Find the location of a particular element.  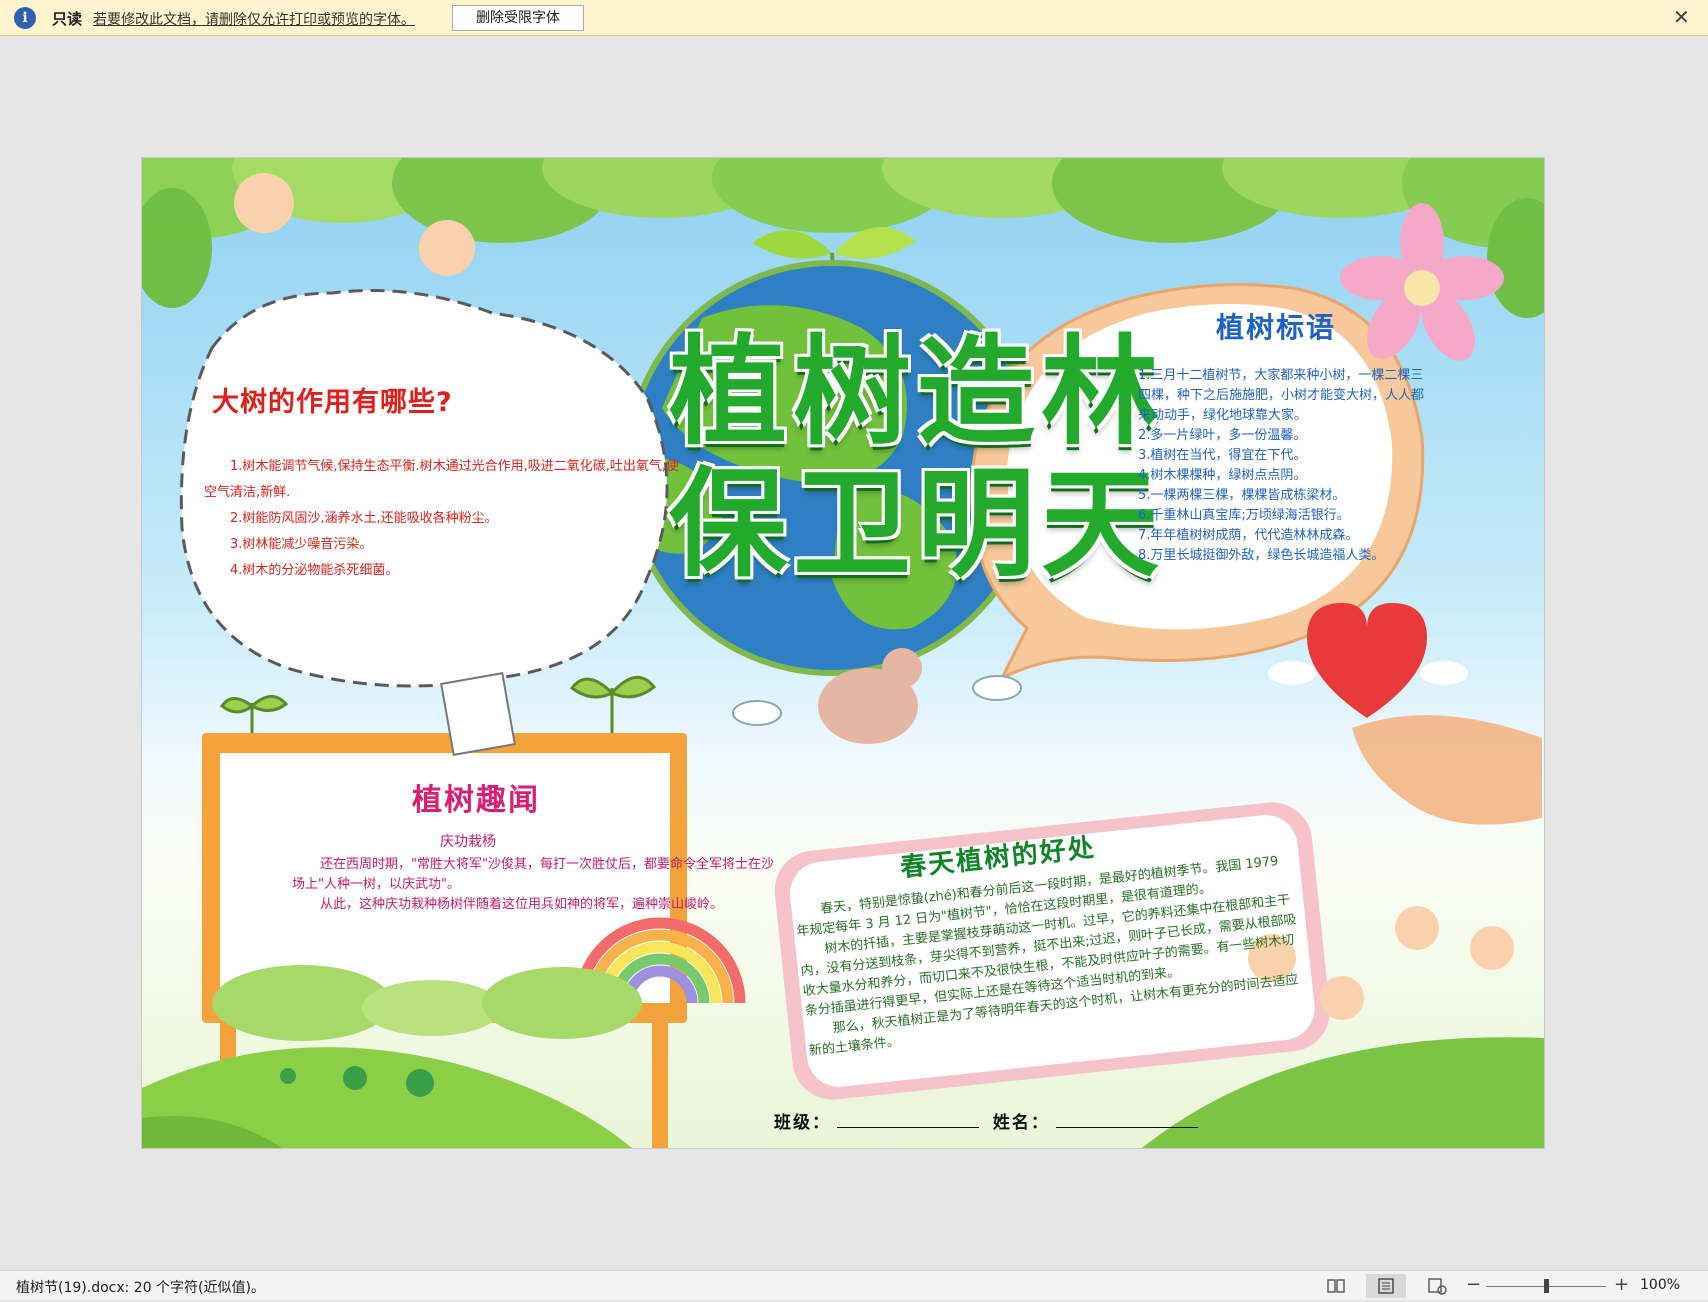

class-name-line: 班级： 姓名： is located at coordinates (989, 1120).